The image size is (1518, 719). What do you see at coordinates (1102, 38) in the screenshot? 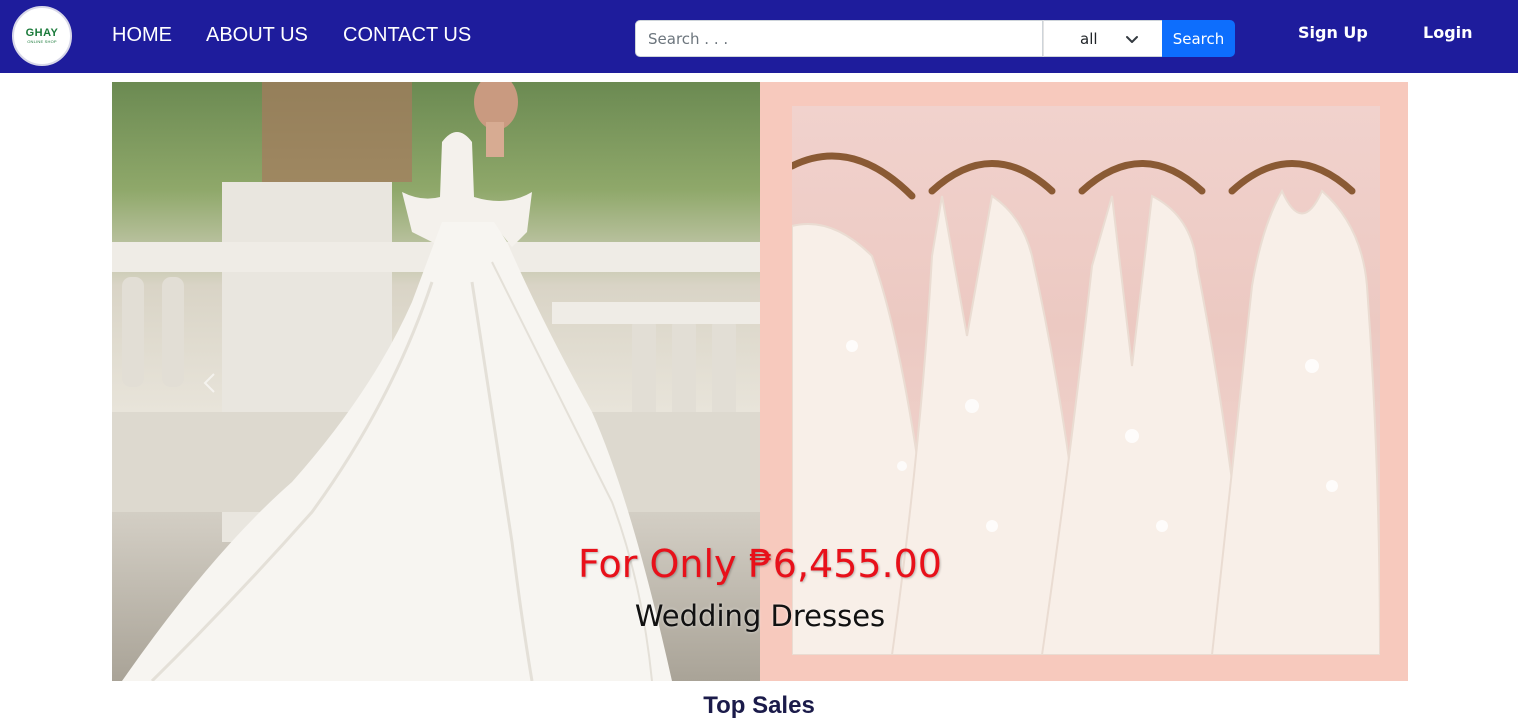
I see `category-select: all` at bounding box center [1102, 38].